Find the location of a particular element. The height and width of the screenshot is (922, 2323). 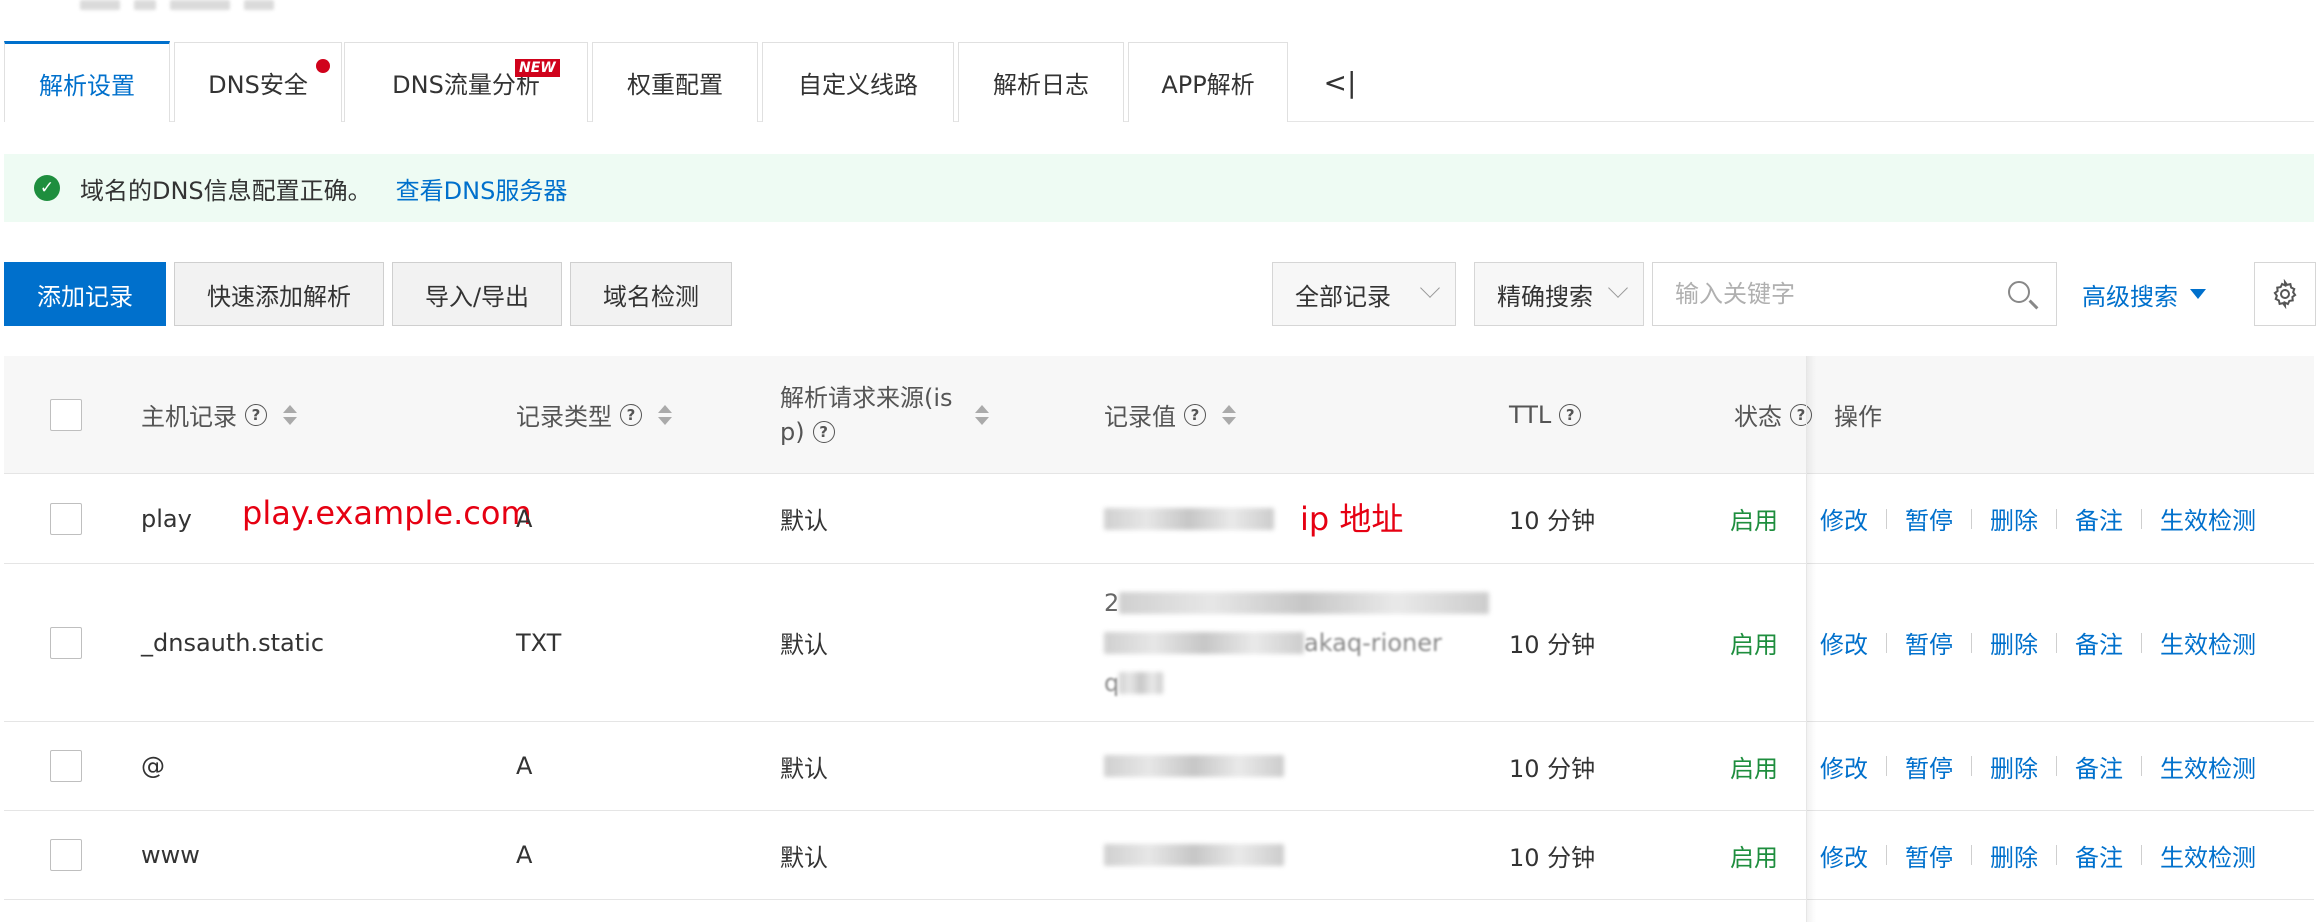

notification-dot is located at coordinates (323, 66).